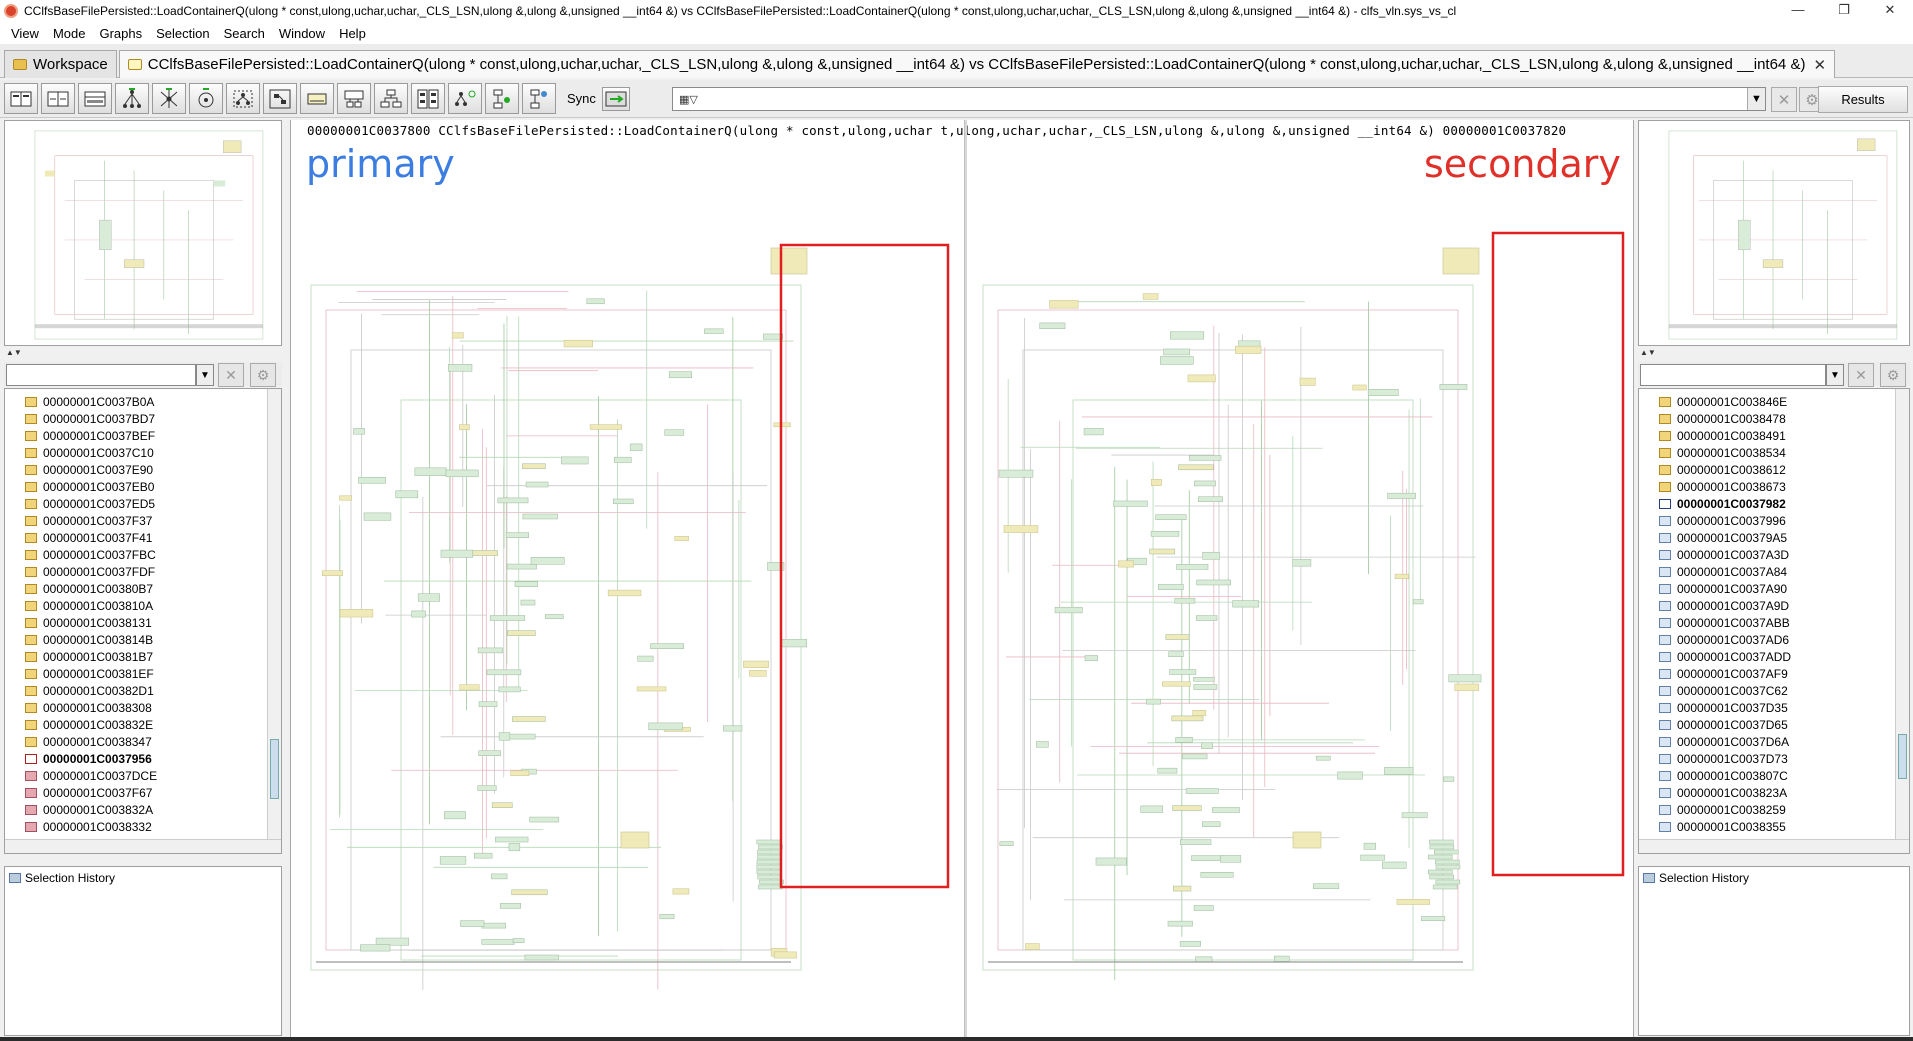  What do you see at coordinates (615, 98) in the screenshot?
I see `sync-button` at bounding box center [615, 98].